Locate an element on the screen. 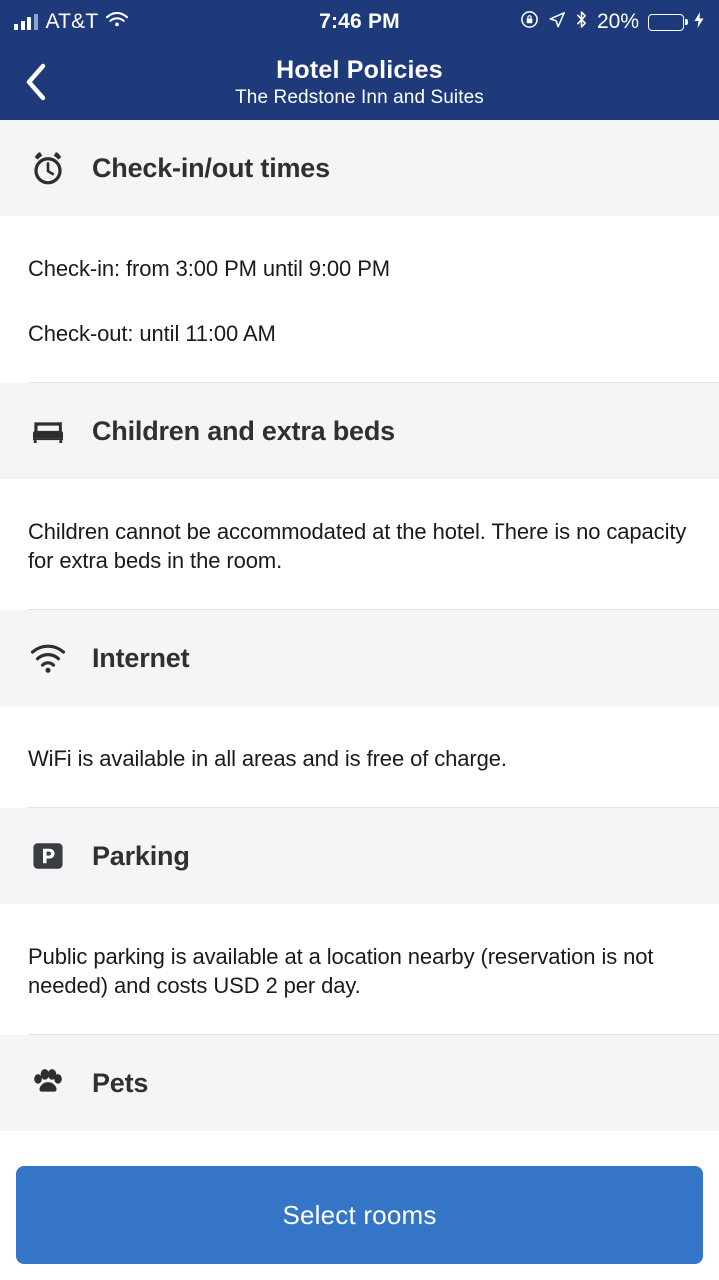 The width and height of the screenshot is (719, 1280). bluetooth-icon is located at coordinates (581, 22).